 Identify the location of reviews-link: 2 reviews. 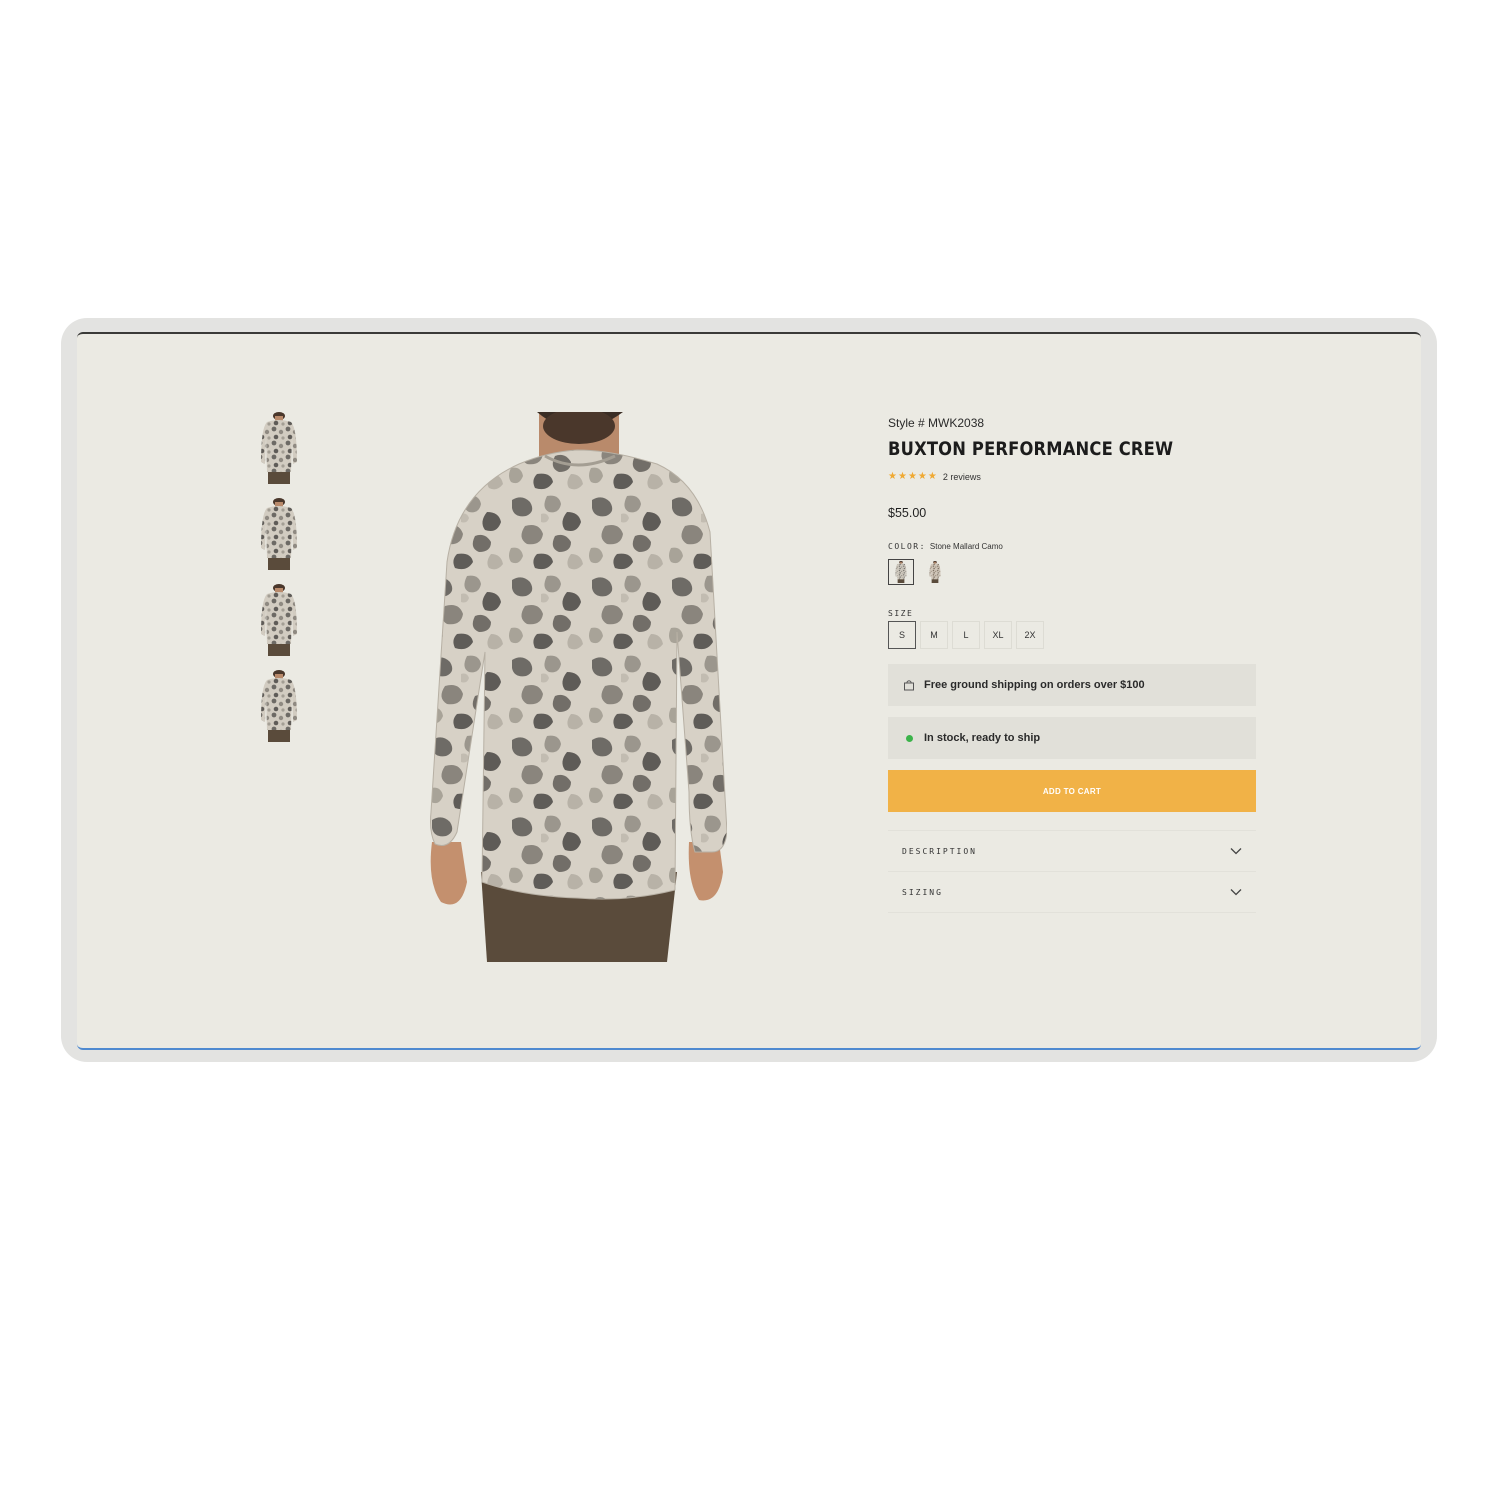
(962, 477).